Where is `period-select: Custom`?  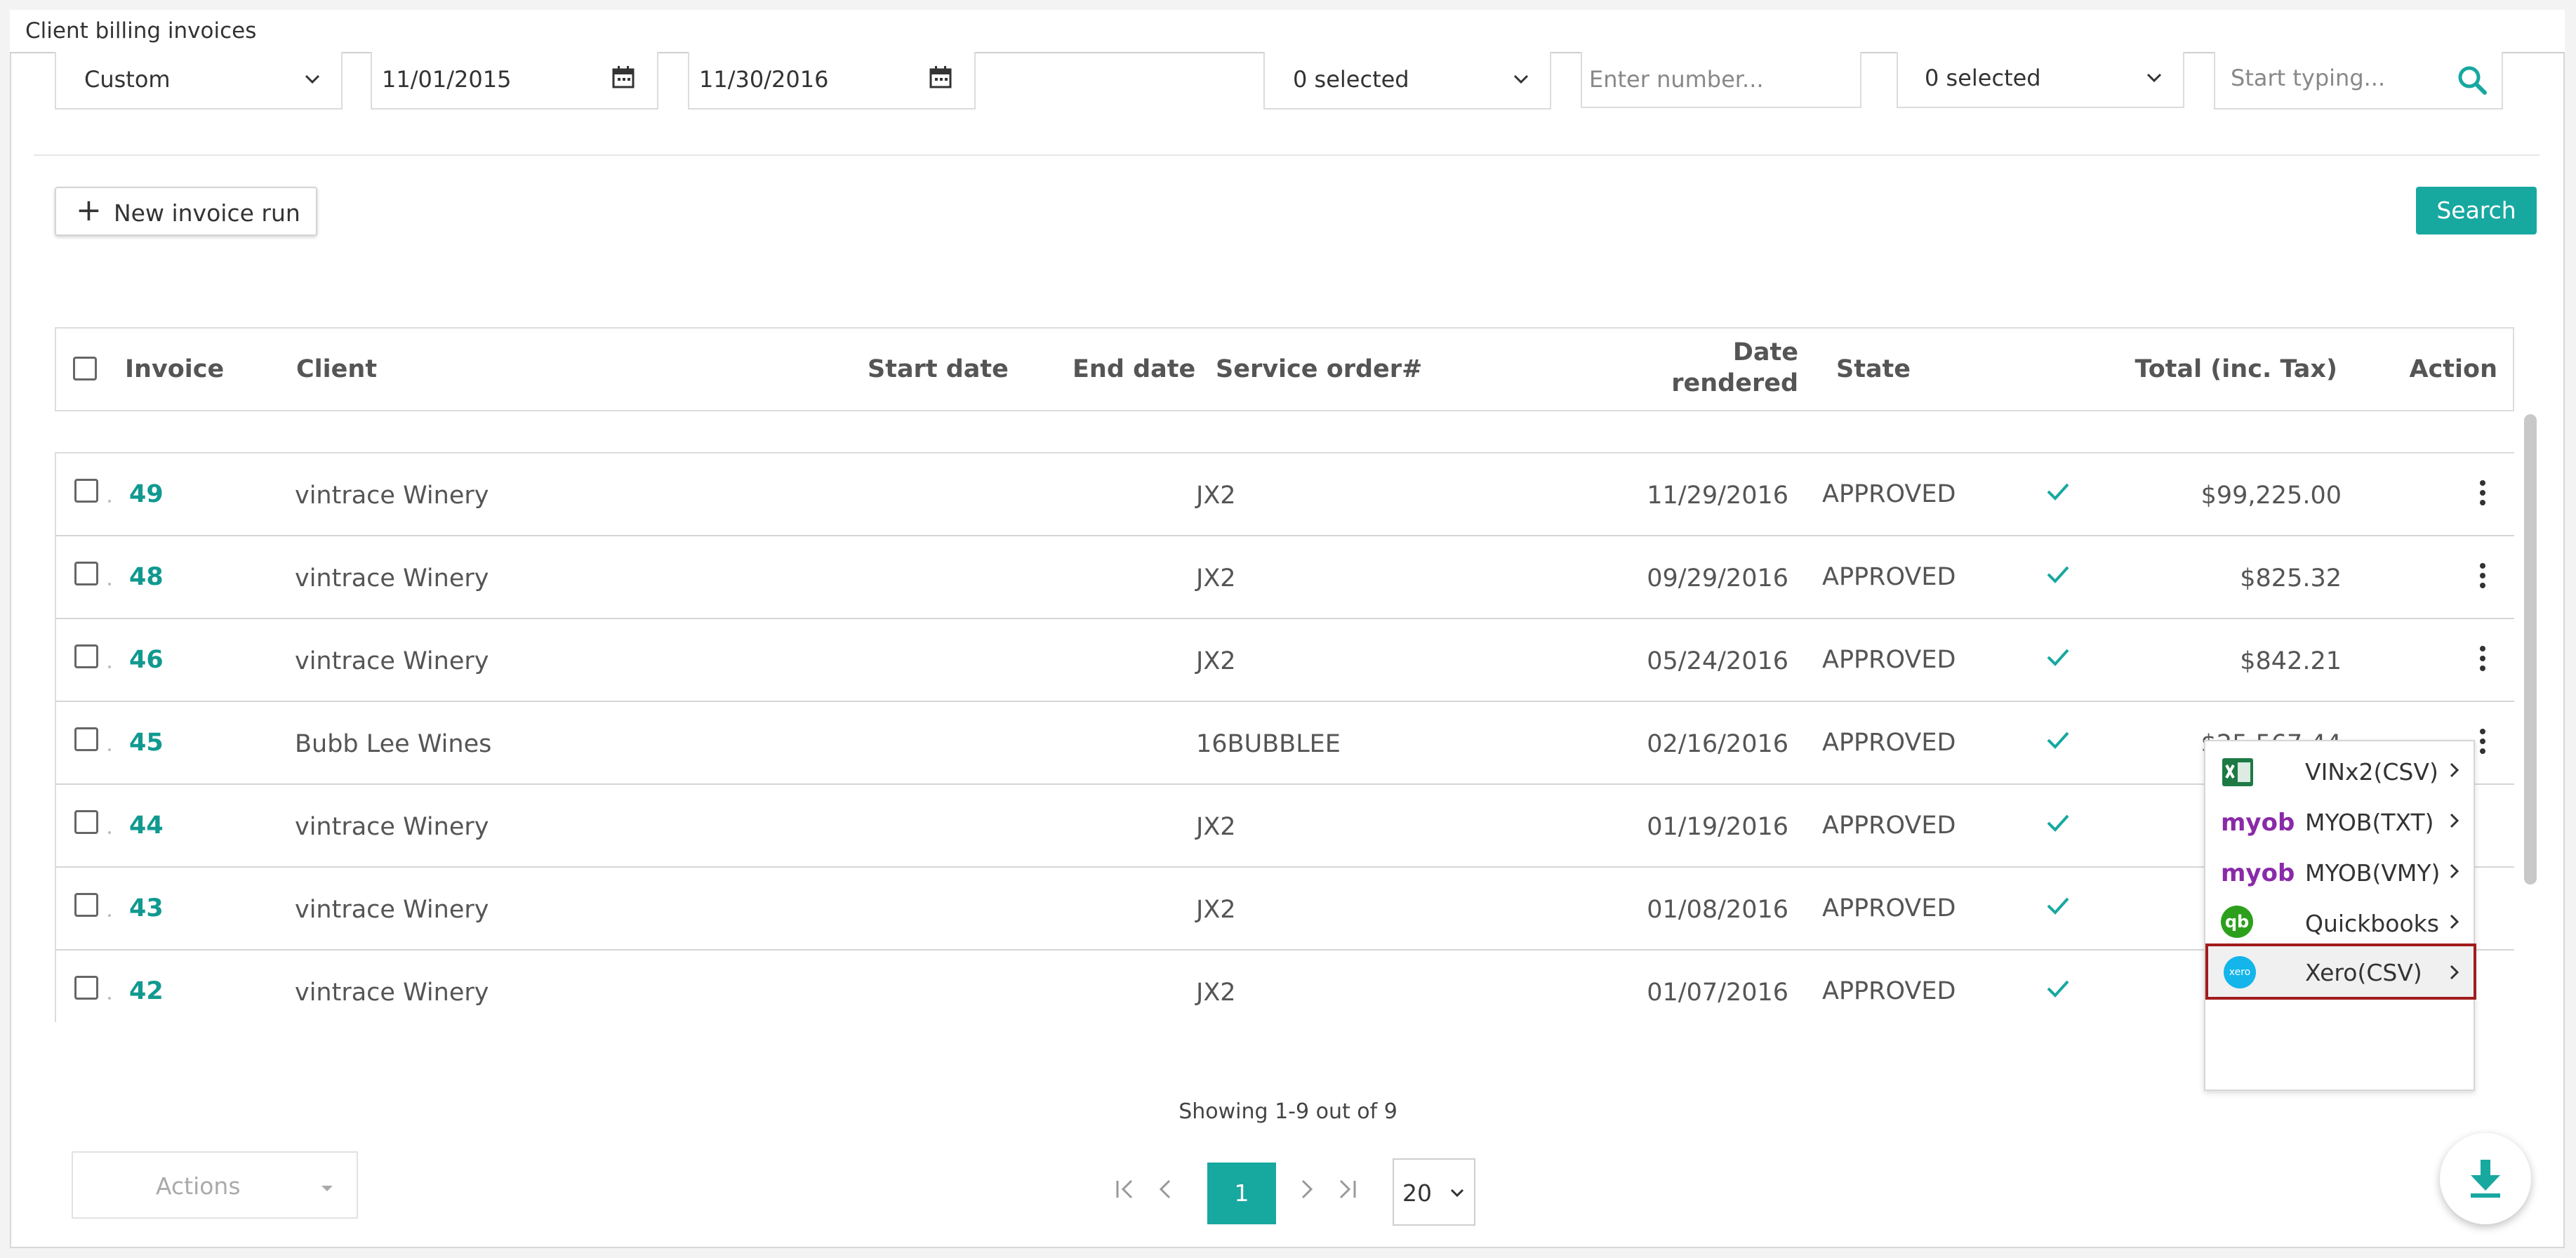
period-select: Custom is located at coordinates (199, 81).